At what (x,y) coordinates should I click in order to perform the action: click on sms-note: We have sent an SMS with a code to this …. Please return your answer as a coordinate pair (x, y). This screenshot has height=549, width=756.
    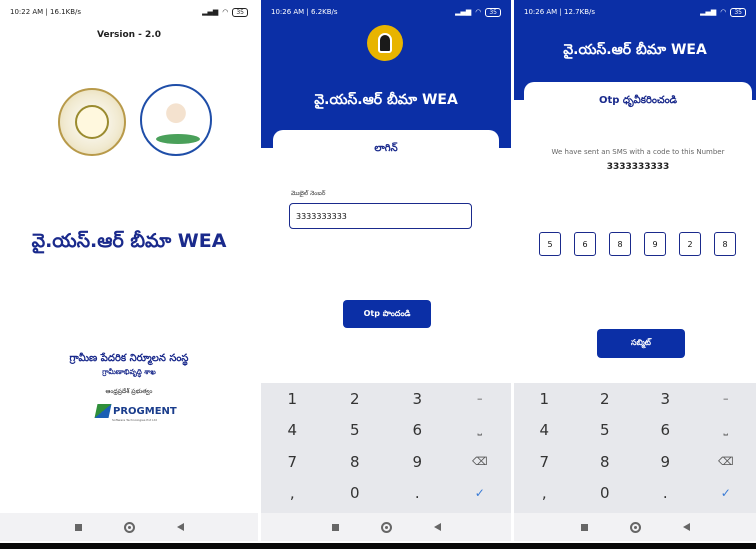
    Looking at the image, I should click on (638, 152).